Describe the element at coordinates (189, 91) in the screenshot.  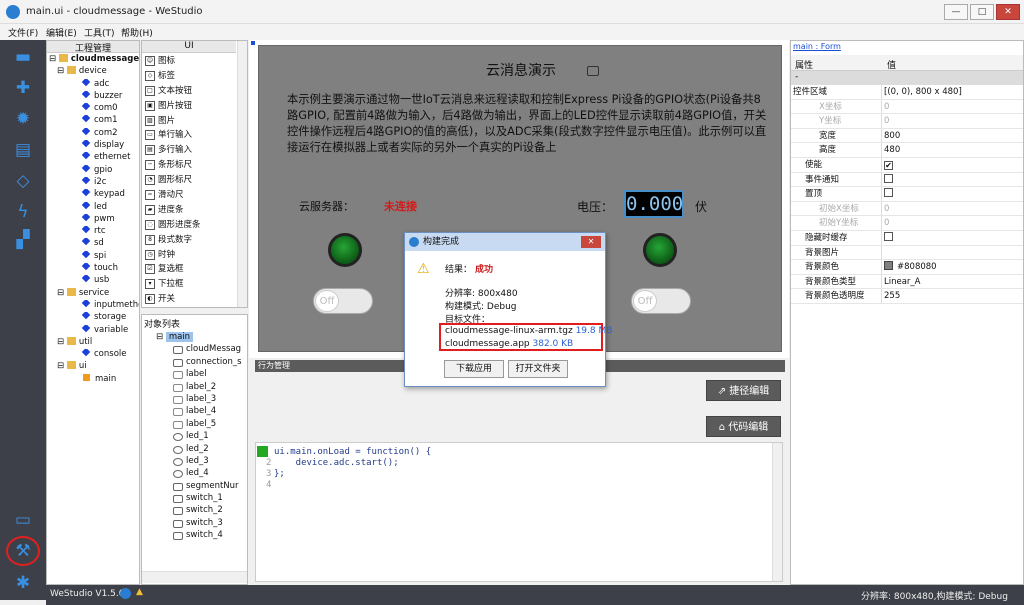
I see `control-item: □ 文本按钮` at that location.